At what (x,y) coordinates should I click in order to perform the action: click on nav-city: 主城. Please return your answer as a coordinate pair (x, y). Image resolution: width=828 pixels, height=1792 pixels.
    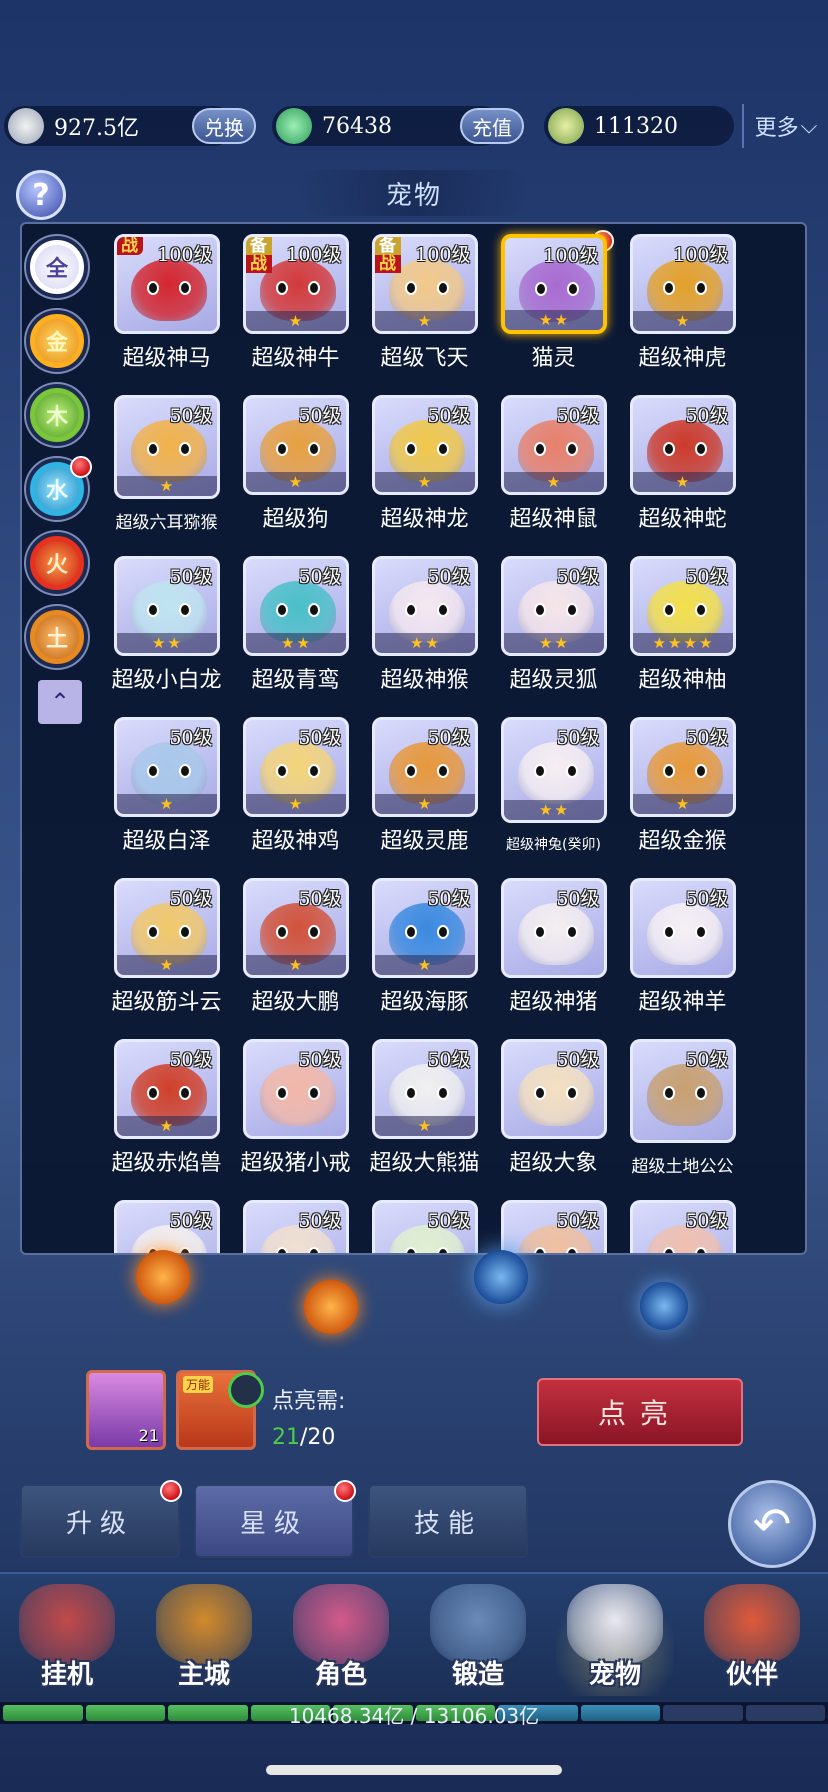
    Looking at the image, I should click on (204, 1640).